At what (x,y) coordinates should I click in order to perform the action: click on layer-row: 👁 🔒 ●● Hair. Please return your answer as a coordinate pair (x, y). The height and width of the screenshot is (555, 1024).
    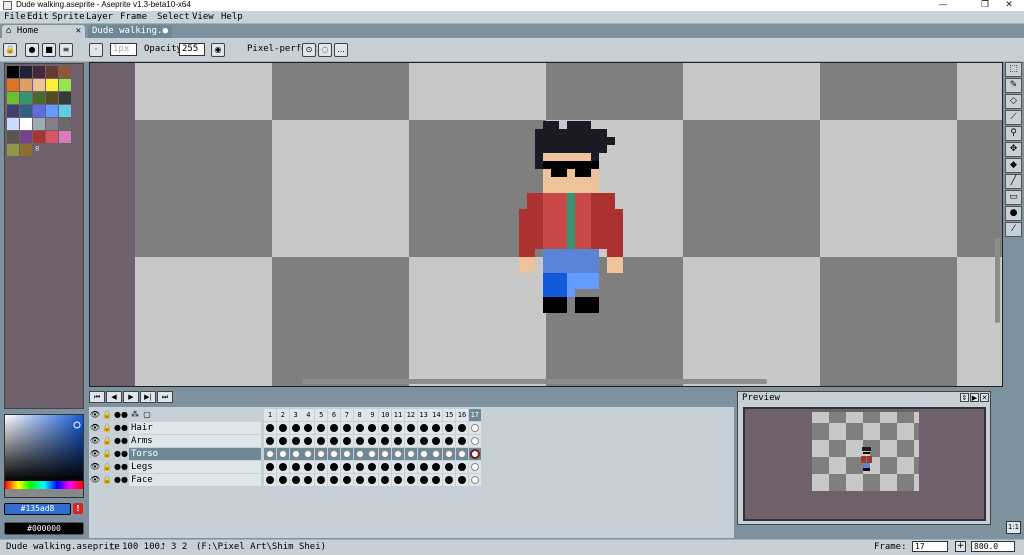
    Looking at the image, I should click on (176, 428).